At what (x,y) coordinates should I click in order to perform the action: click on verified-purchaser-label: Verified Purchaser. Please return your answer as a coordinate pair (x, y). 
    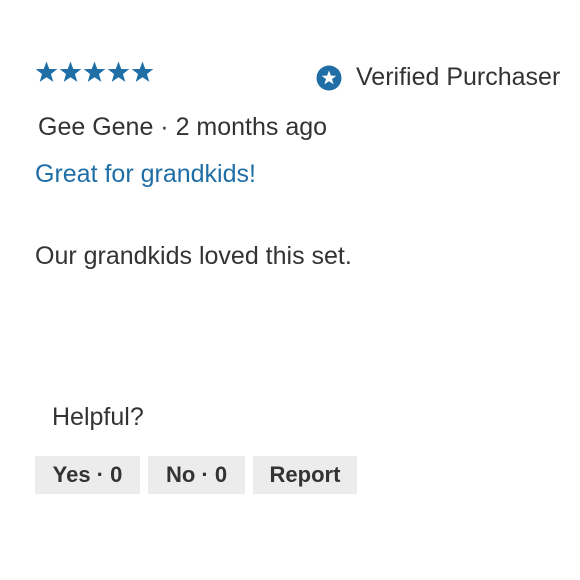
    Looking at the image, I should click on (458, 77).